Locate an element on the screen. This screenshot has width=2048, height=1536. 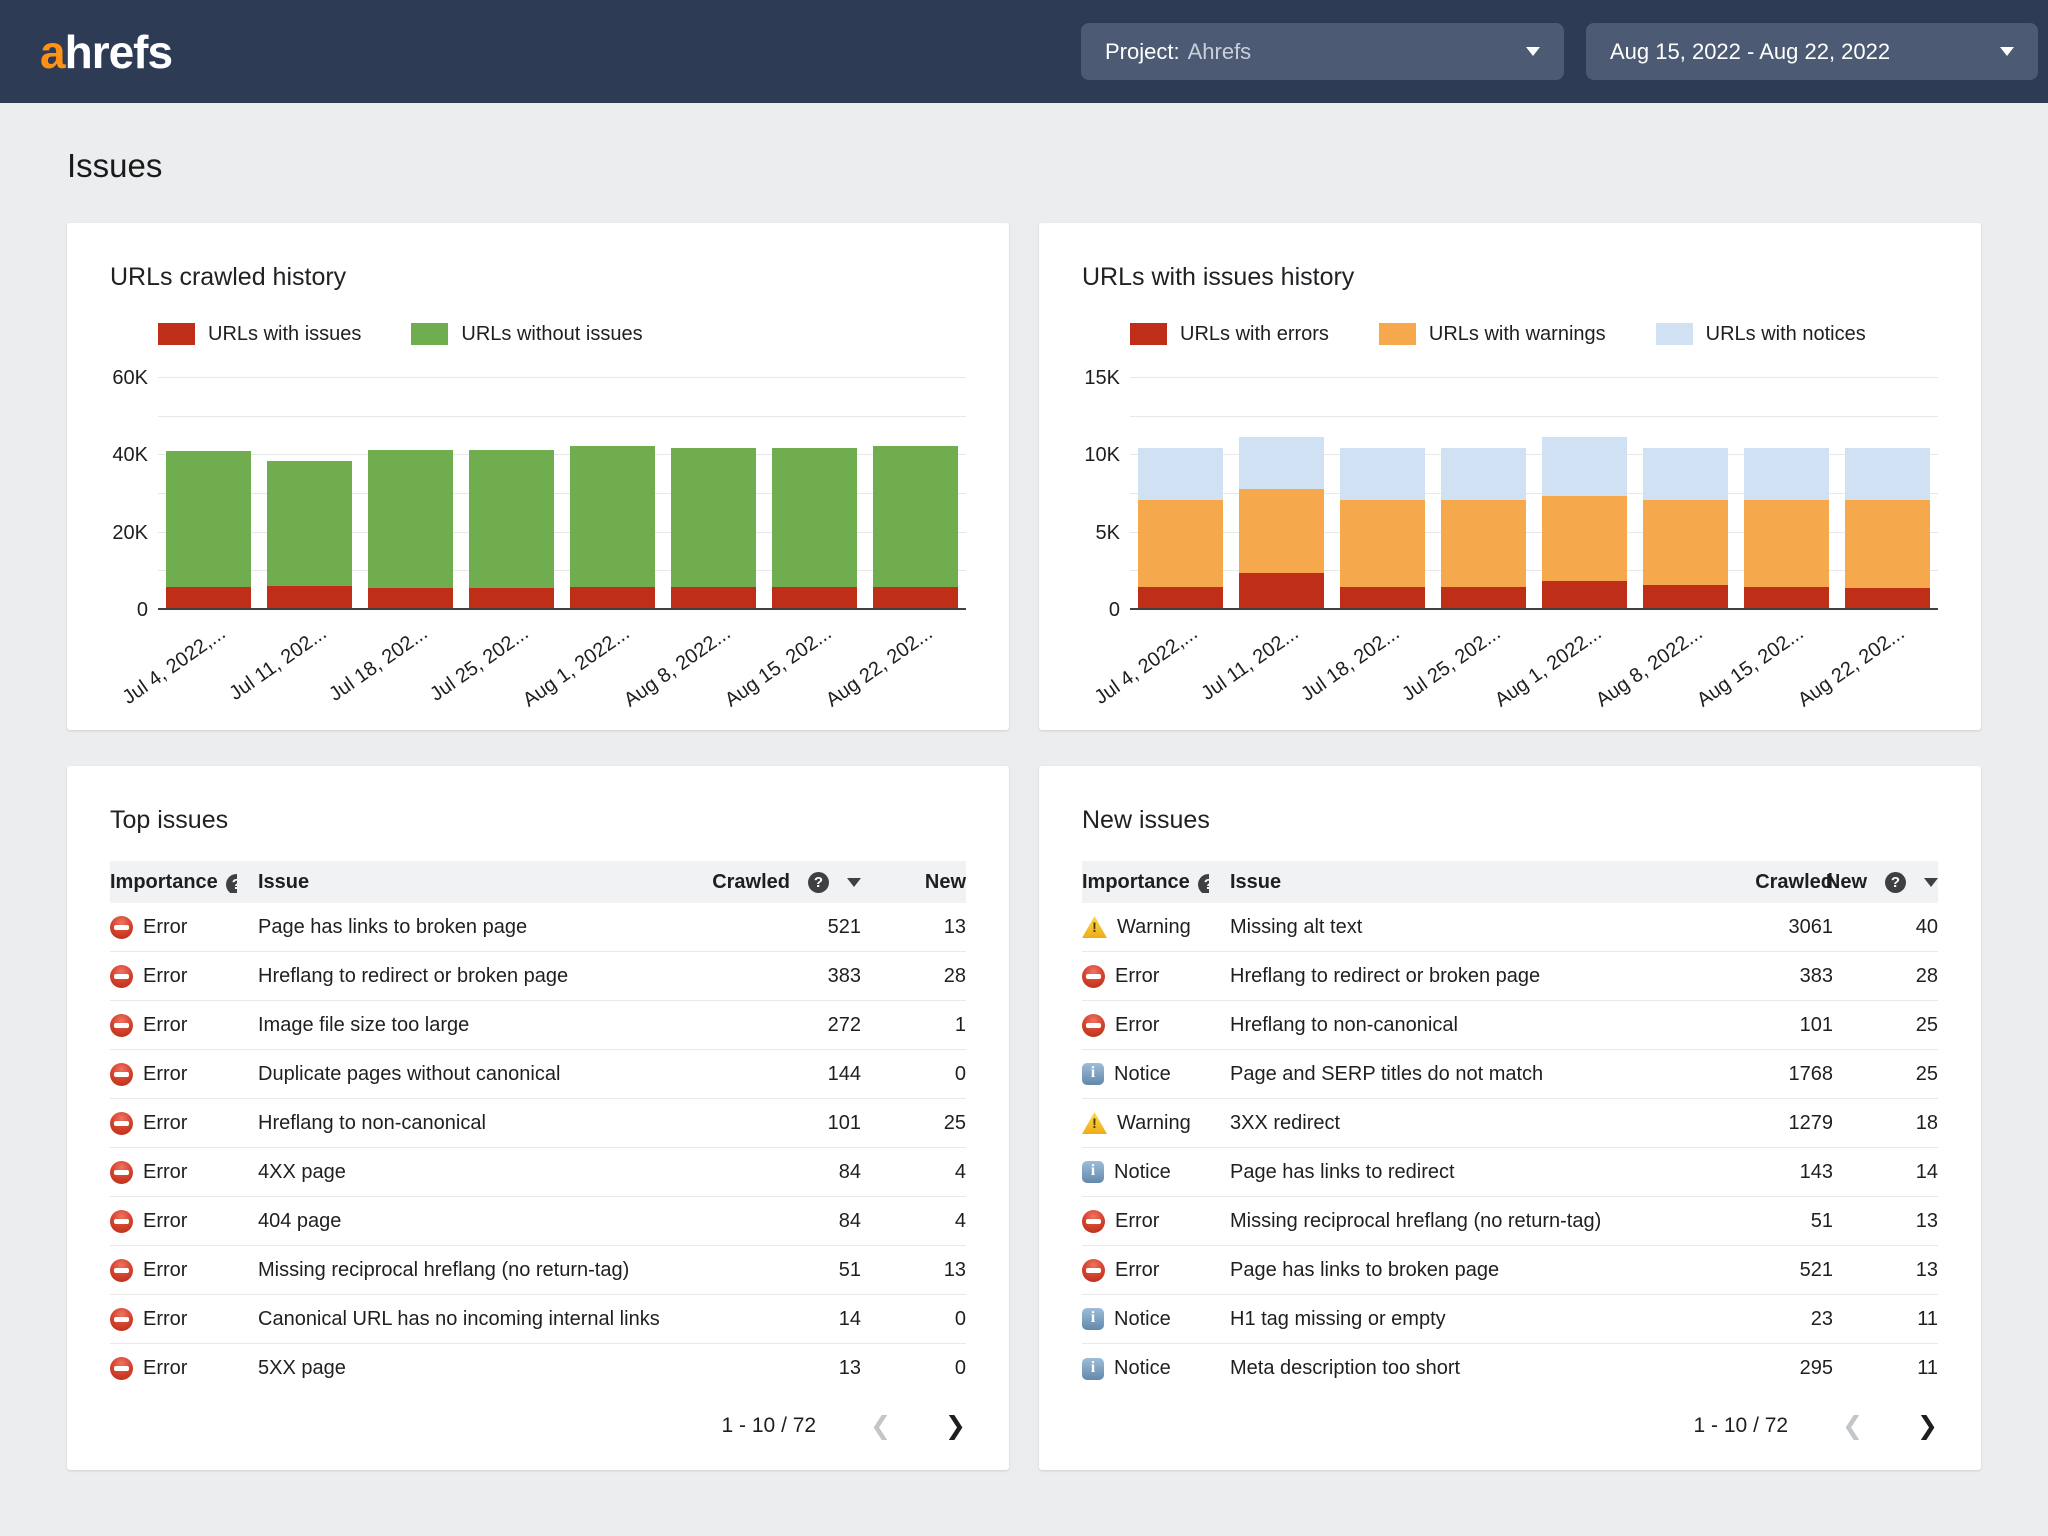
issue-link: Page and SERP titles do not match is located at coordinates (1456, 1074).